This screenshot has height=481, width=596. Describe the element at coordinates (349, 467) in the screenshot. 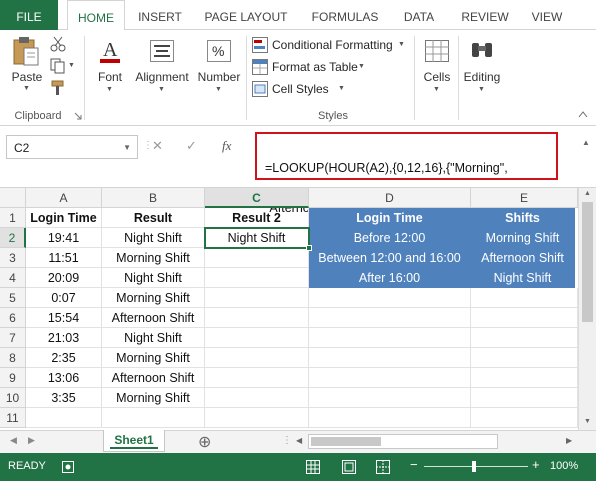

I see `page-layout-view-icon` at that location.